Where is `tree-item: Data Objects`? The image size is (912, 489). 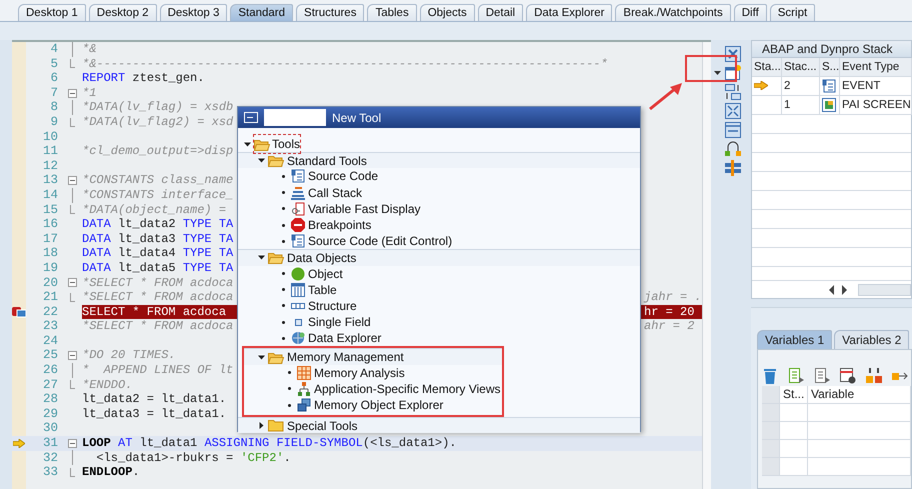 tree-item: Data Objects is located at coordinates (321, 257).